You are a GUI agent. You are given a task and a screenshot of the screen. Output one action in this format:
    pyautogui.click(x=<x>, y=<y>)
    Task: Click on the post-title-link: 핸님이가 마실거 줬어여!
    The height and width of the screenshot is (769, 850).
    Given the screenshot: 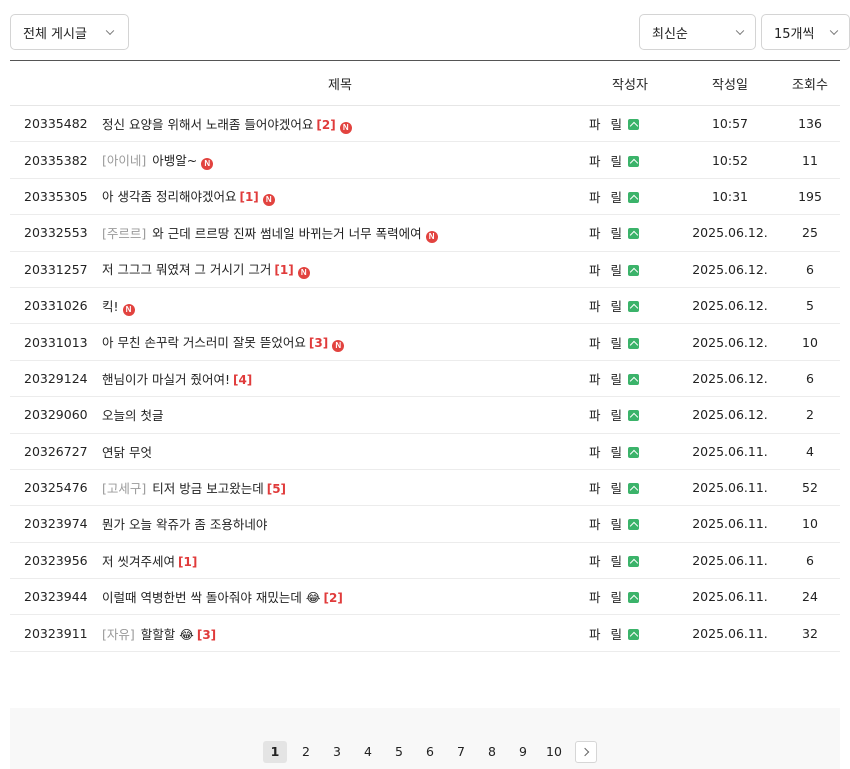 What is the action you would take?
    pyautogui.click(x=166, y=379)
    